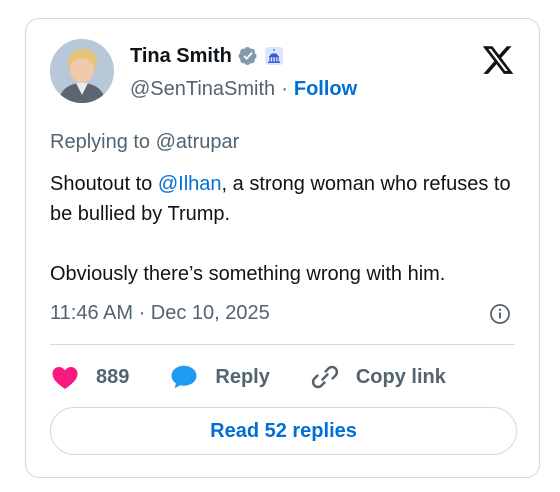 Image resolution: width=560 pixels, height=492 pixels. I want to click on replying-to-line: Replying to @atrupar, so click(144, 142).